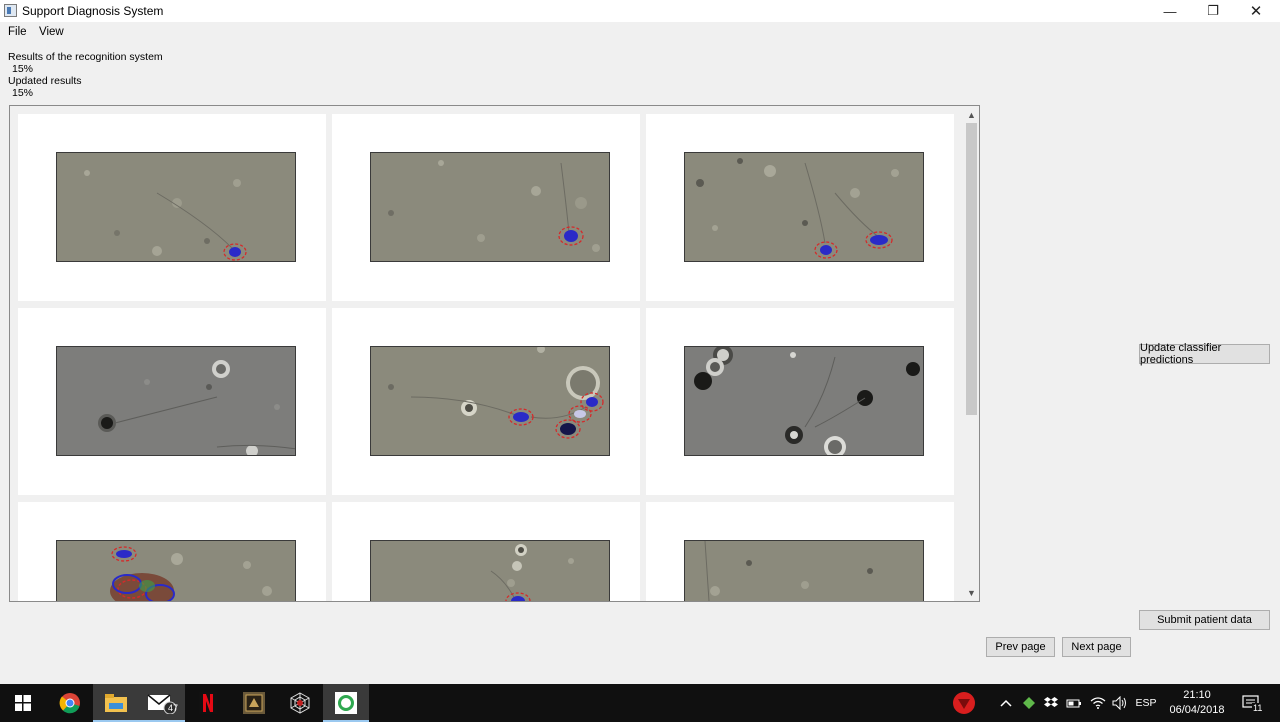 The image size is (1280, 722). Describe the element at coordinates (1197, 703) in the screenshot. I see `clock: 21:10 06/04/2018` at that location.